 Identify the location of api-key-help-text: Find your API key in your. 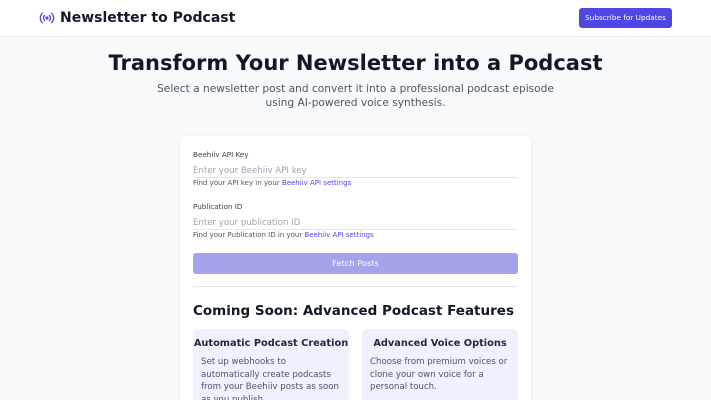
(237, 183).